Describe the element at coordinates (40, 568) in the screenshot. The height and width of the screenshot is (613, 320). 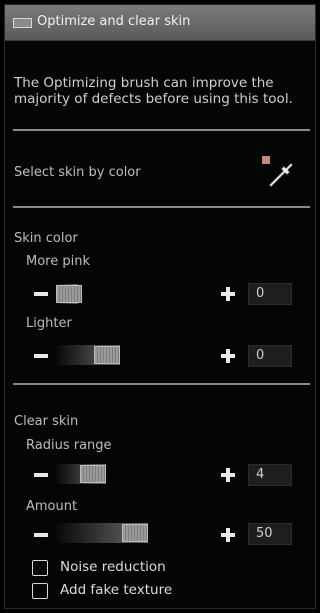
I see `noise-reduction-checkbox` at that location.